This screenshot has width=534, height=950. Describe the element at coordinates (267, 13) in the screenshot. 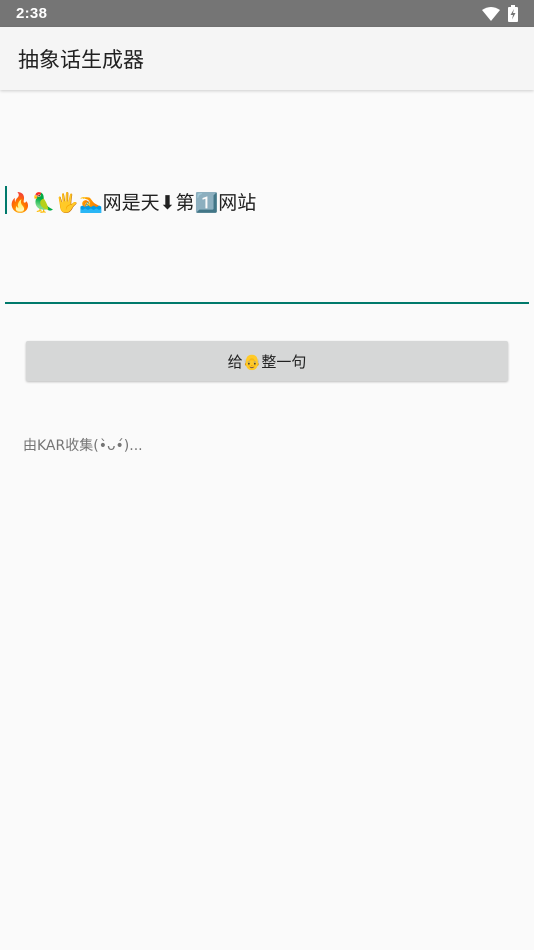

I see `status-bar: 2:38` at that location.